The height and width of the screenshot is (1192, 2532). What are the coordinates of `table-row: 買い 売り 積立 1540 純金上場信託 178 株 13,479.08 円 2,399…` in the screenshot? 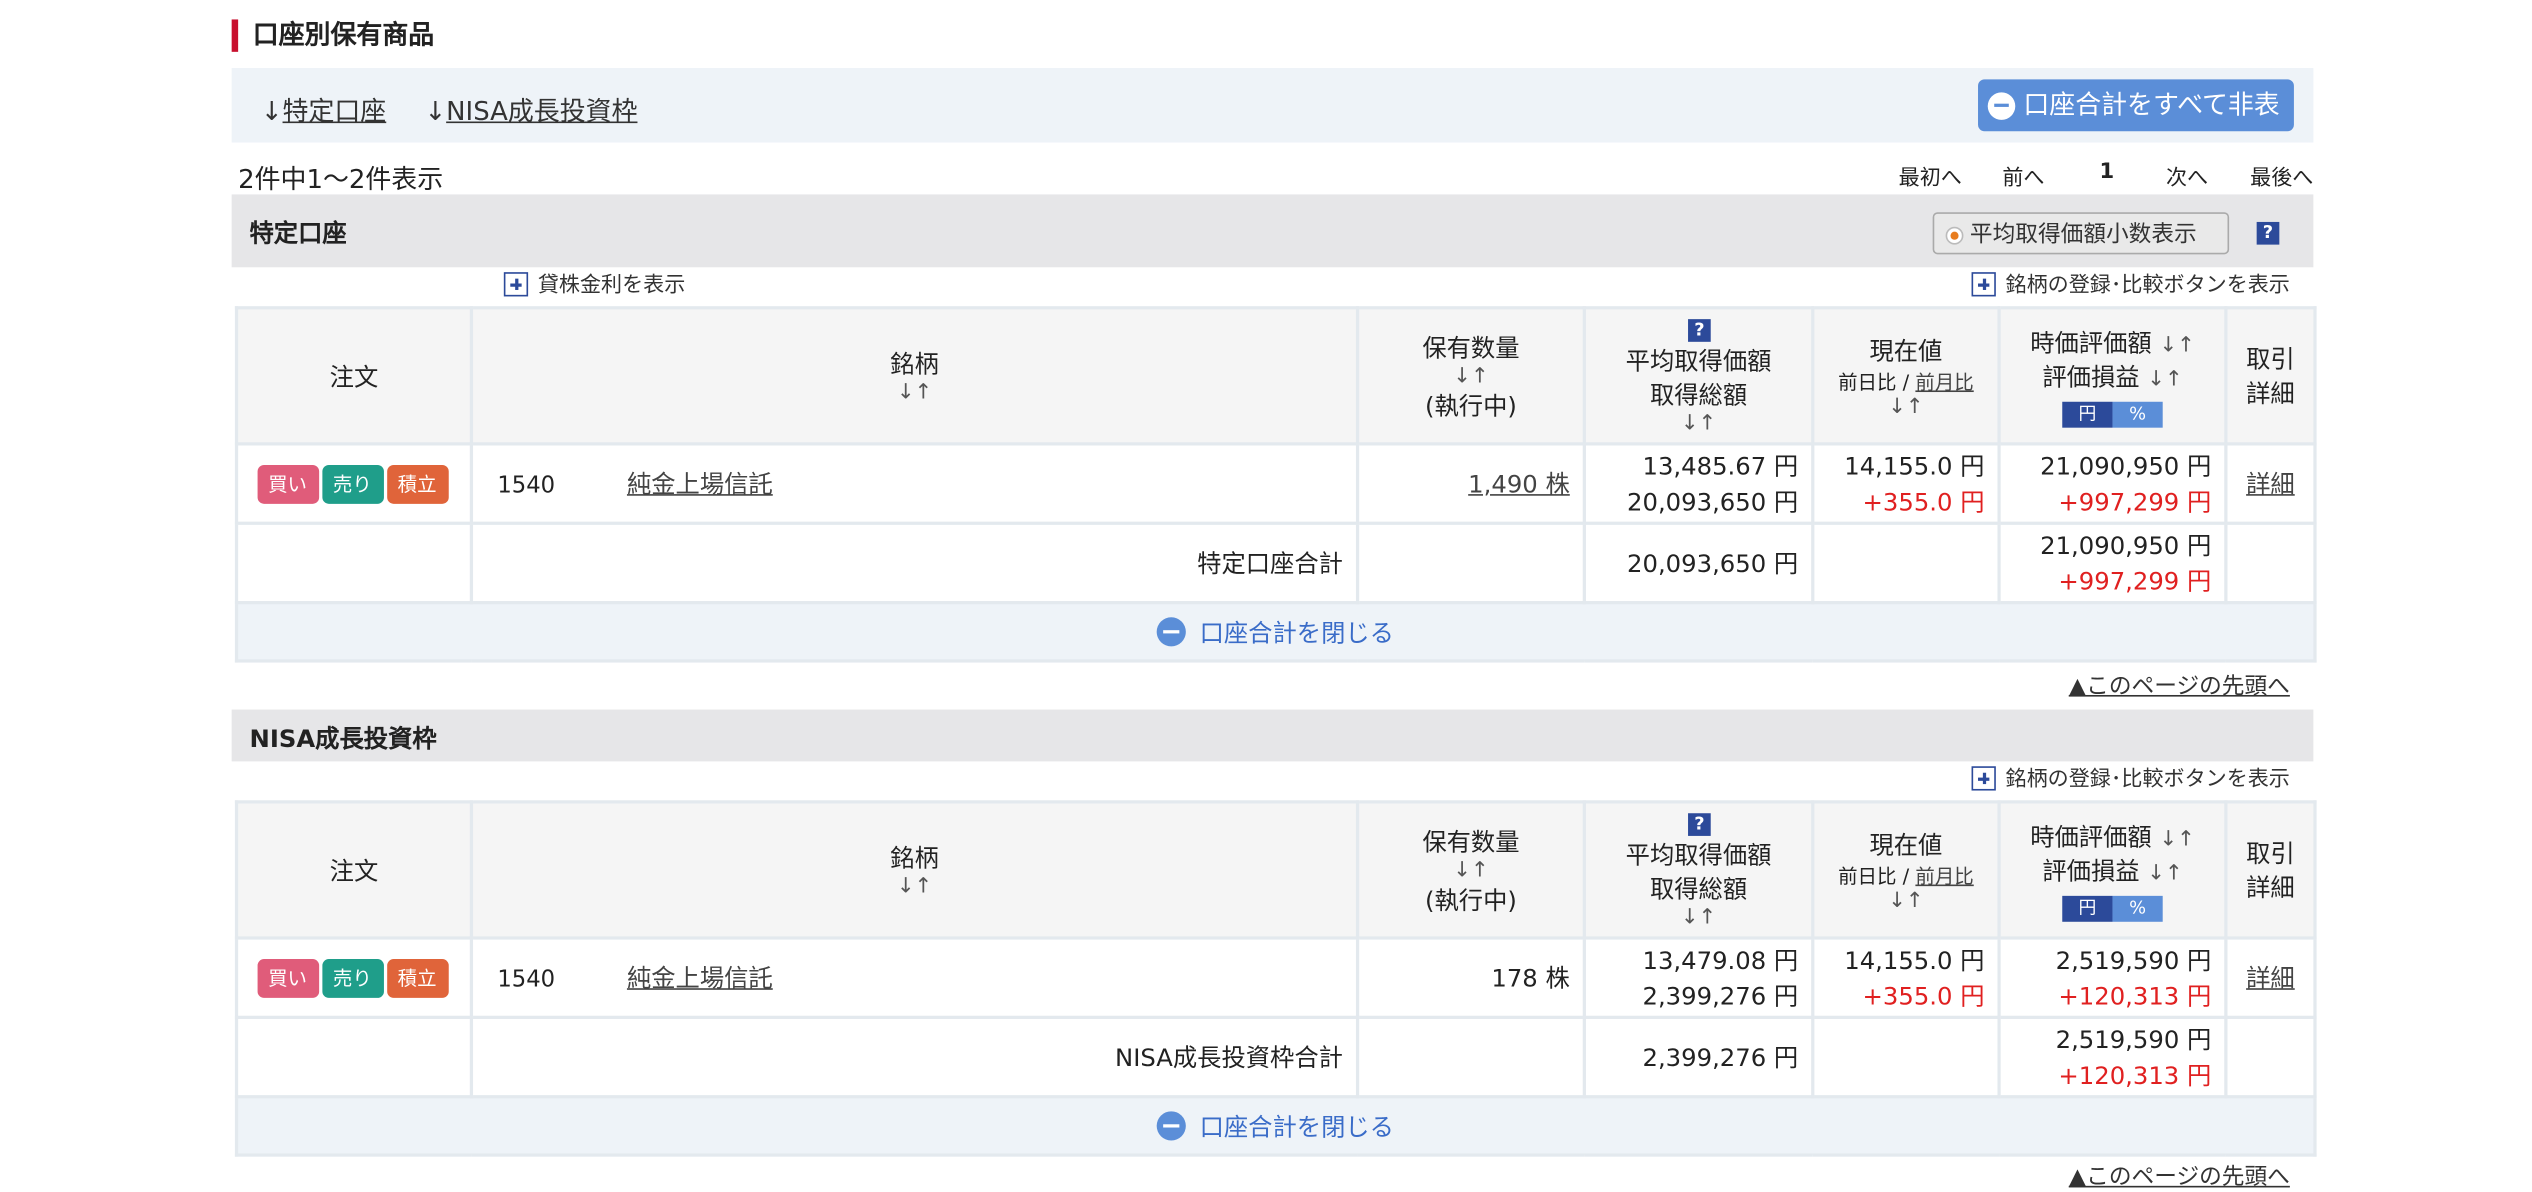 It's located at (1275, 977).